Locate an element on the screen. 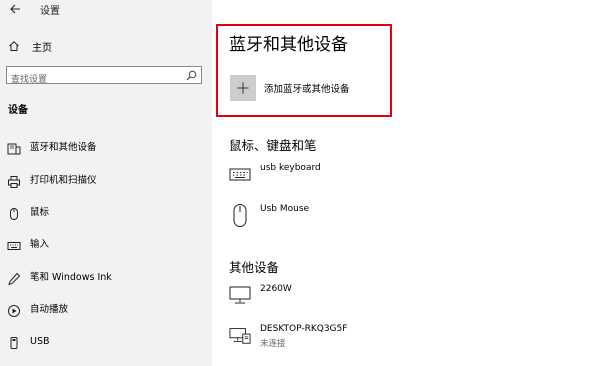  bluetooth-devices-icon is located at coordinates (14, 149).